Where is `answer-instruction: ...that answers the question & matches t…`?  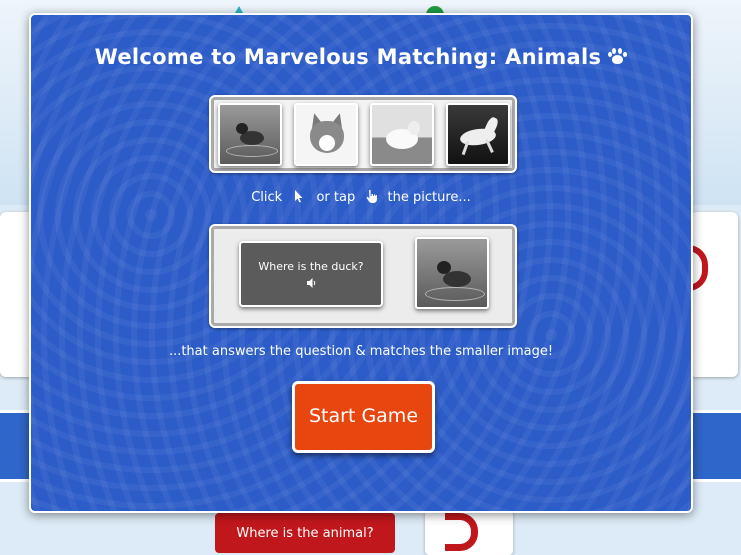 answer-instruction: ...that answers the question & matches t… is located at coordinates (361, 351).